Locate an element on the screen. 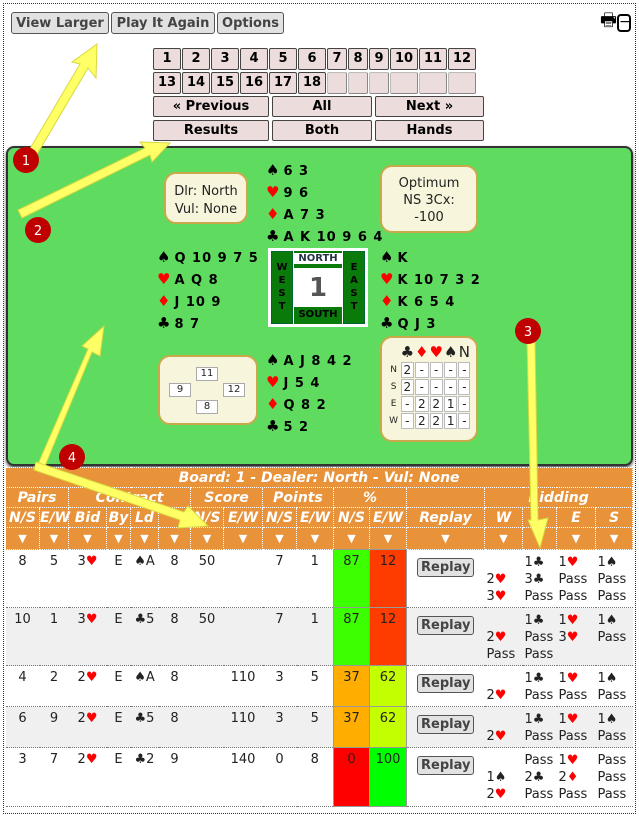  board-button-6: 6 is located at coordinates (312, 59).